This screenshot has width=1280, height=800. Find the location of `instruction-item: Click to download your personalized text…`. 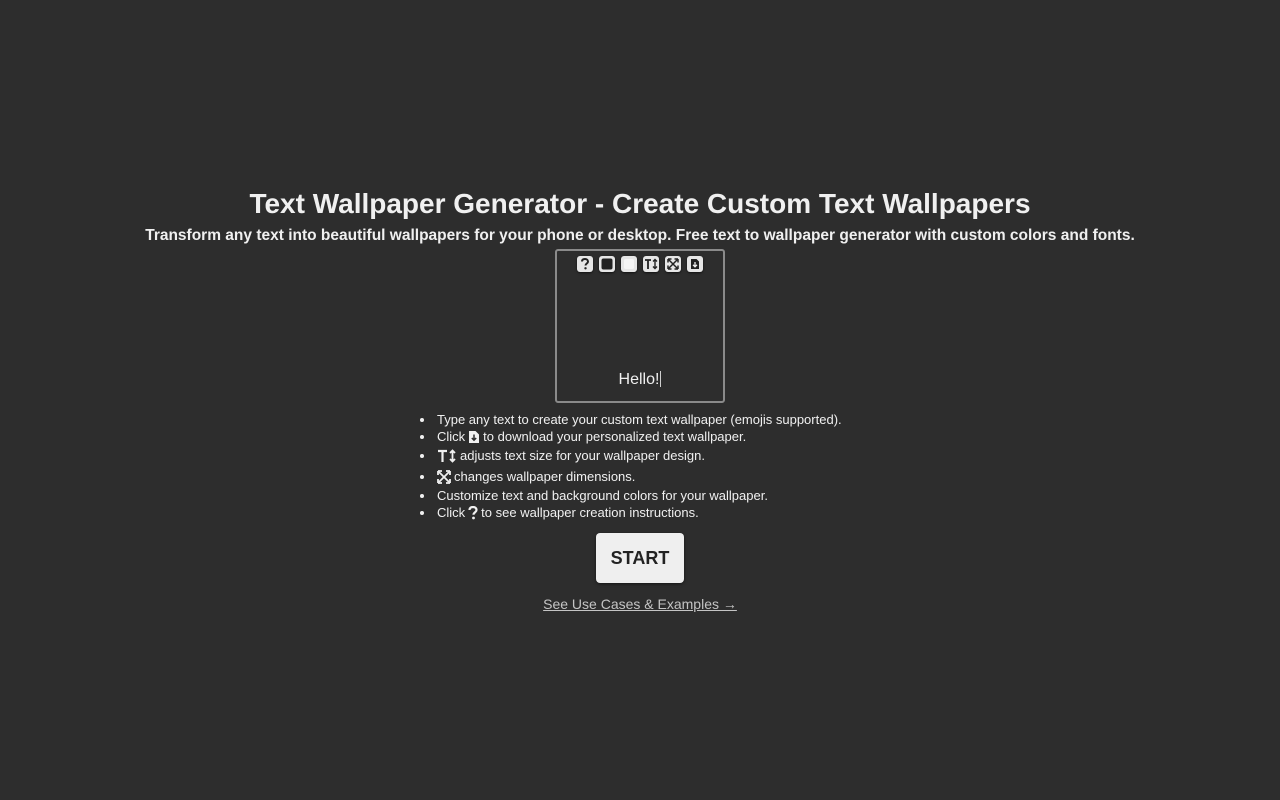

instruction-item: Click to download your personalized text… is located at coordinates (649, 436).